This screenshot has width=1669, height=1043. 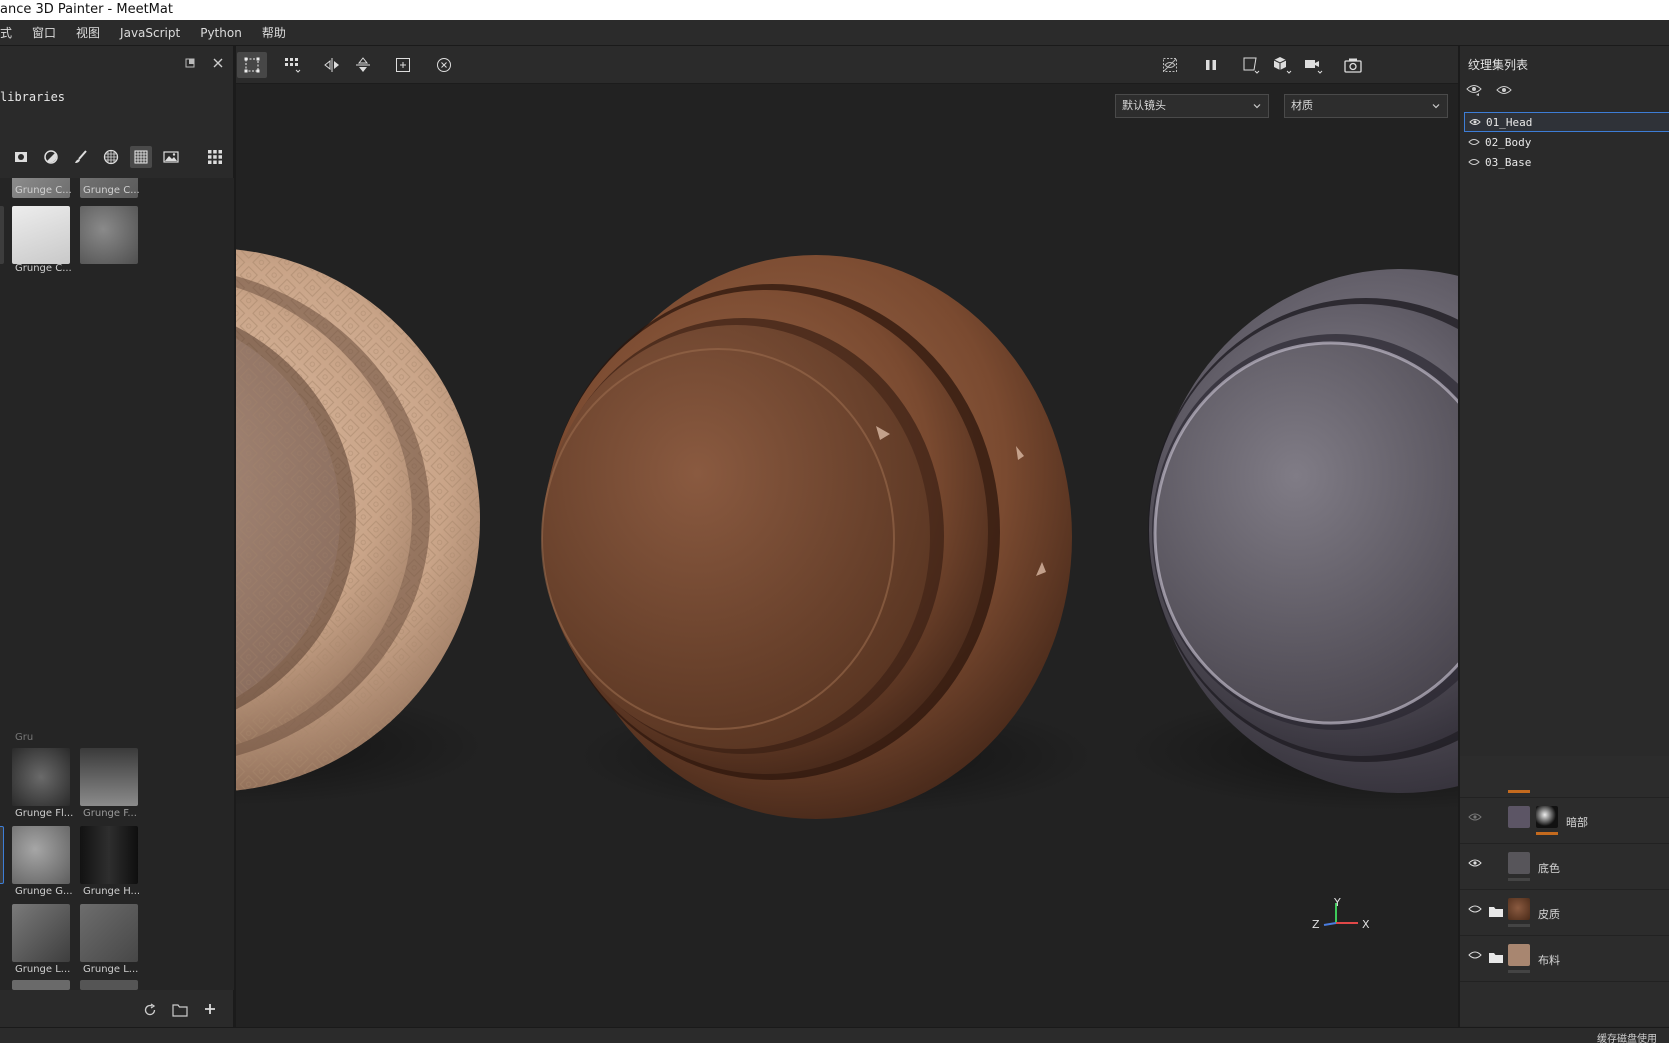 I want to click on mask-bar, so click(x=1547, y=833).